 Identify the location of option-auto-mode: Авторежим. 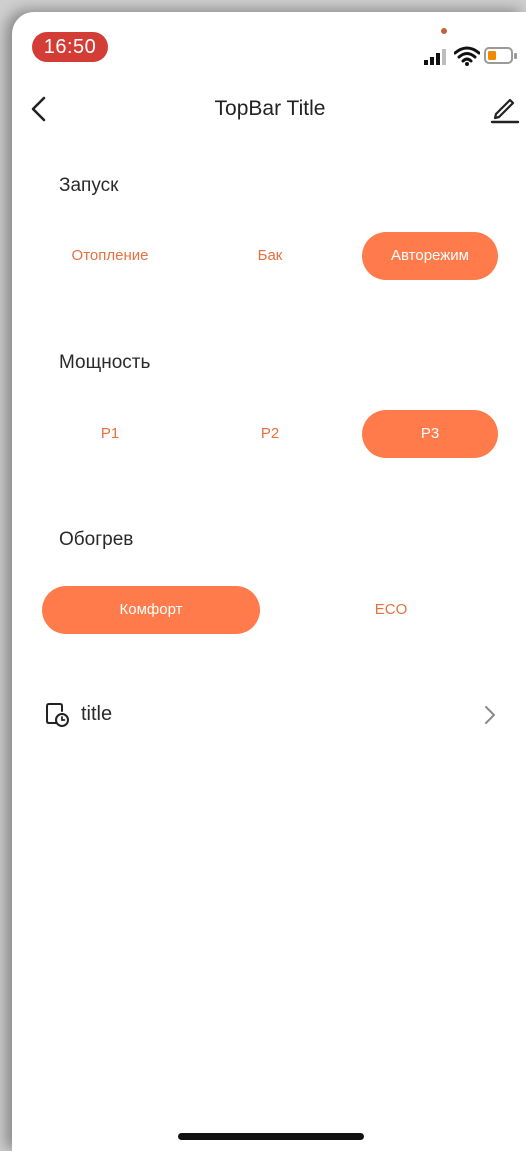
(430, 256).